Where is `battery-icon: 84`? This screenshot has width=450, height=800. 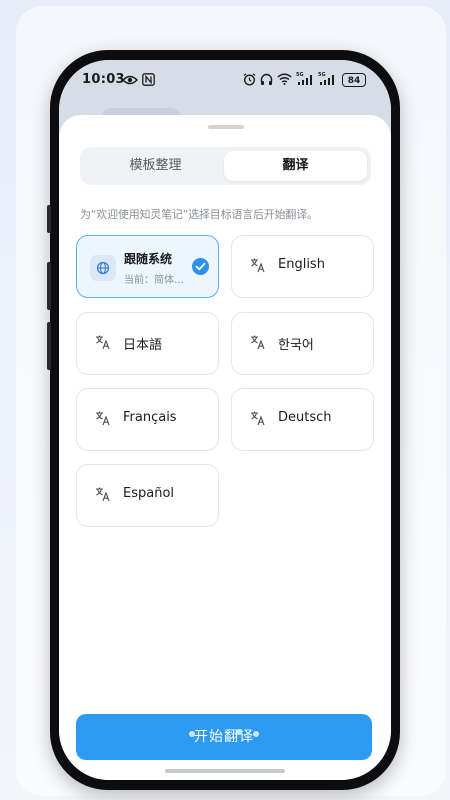
battery-icon: 84 is located at coordinates (354, 80).